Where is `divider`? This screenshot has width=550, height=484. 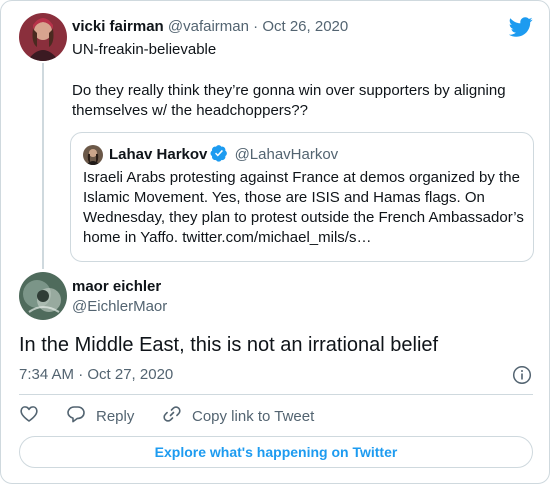
divider is located at coordinates (276, 394).